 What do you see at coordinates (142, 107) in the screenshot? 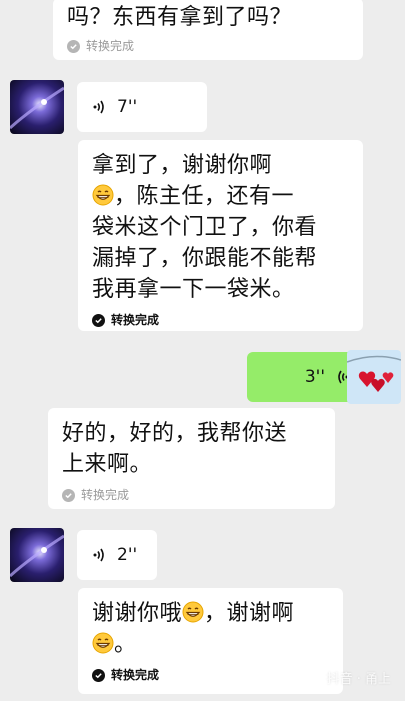
I see `voice-message-bubble: 7''` at bounding box center [142, 107].